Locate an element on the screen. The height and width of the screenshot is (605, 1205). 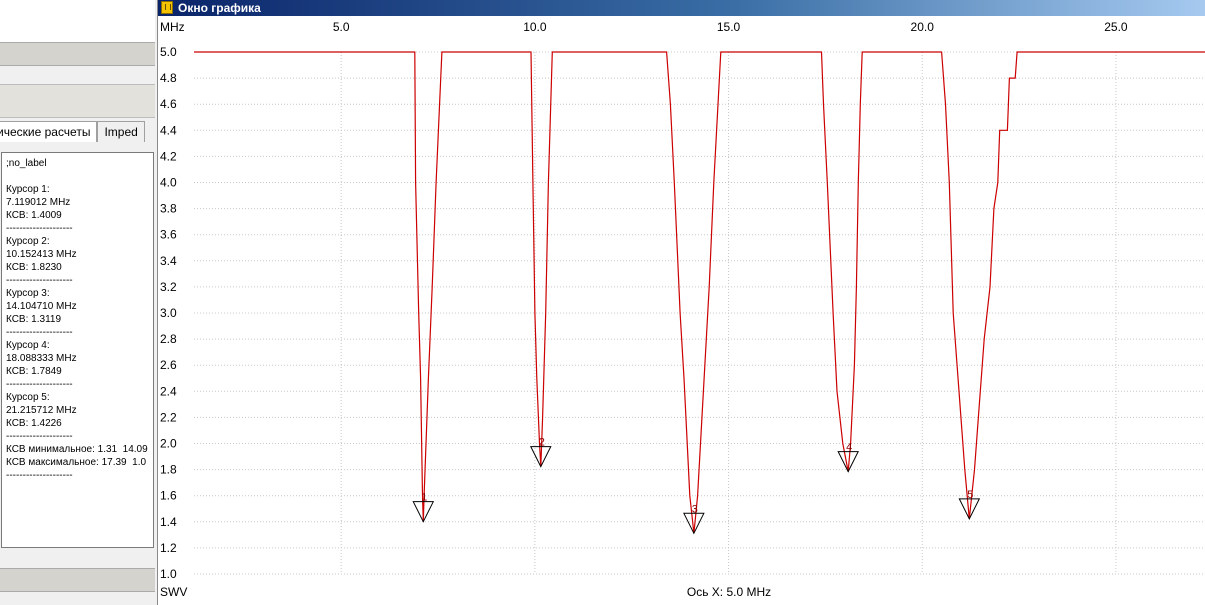
y-axis-name: SWV is located at coordinates (173, 592).